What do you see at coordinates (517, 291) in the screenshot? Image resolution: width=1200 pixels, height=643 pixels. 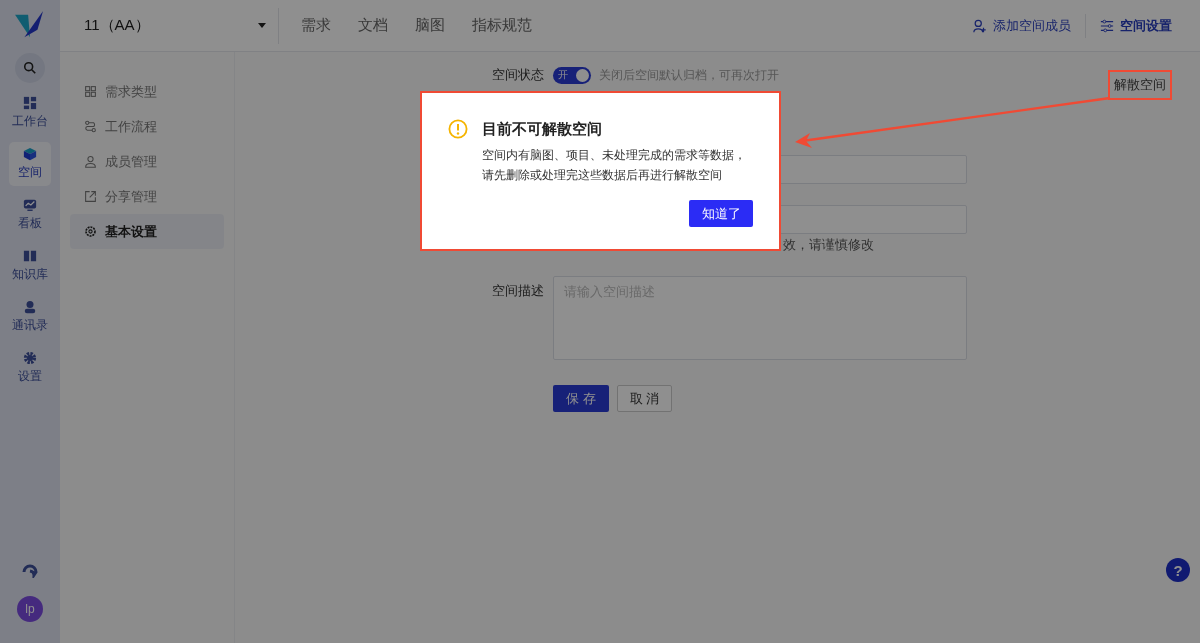 I see `field-label: 空间描述` at bounding box center [517, 291].